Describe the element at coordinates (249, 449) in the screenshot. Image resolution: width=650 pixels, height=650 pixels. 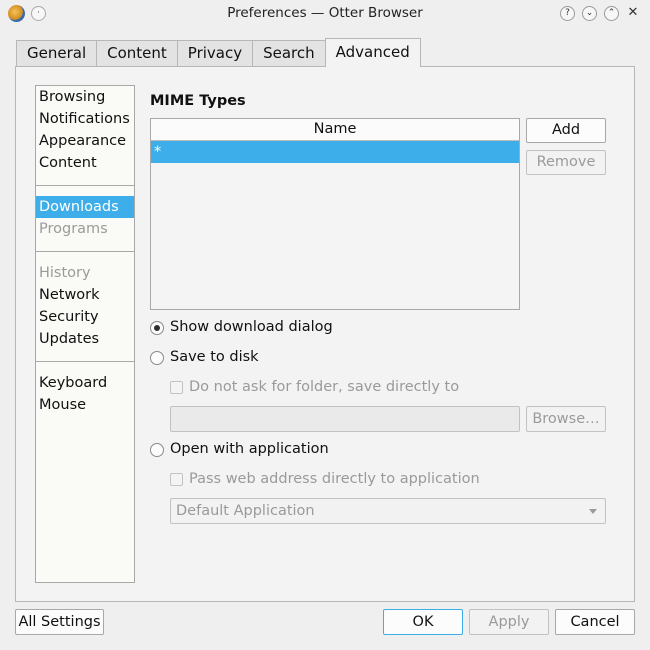
I see `open-with-application-label: Open with application` at that location.